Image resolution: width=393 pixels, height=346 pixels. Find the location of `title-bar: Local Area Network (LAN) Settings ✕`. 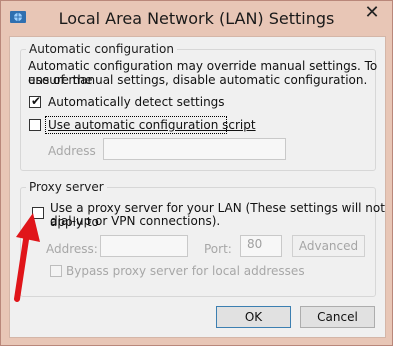

title-bar: Local Area Network (LAN) Settings ✕ is located at coordinates (196, 18).